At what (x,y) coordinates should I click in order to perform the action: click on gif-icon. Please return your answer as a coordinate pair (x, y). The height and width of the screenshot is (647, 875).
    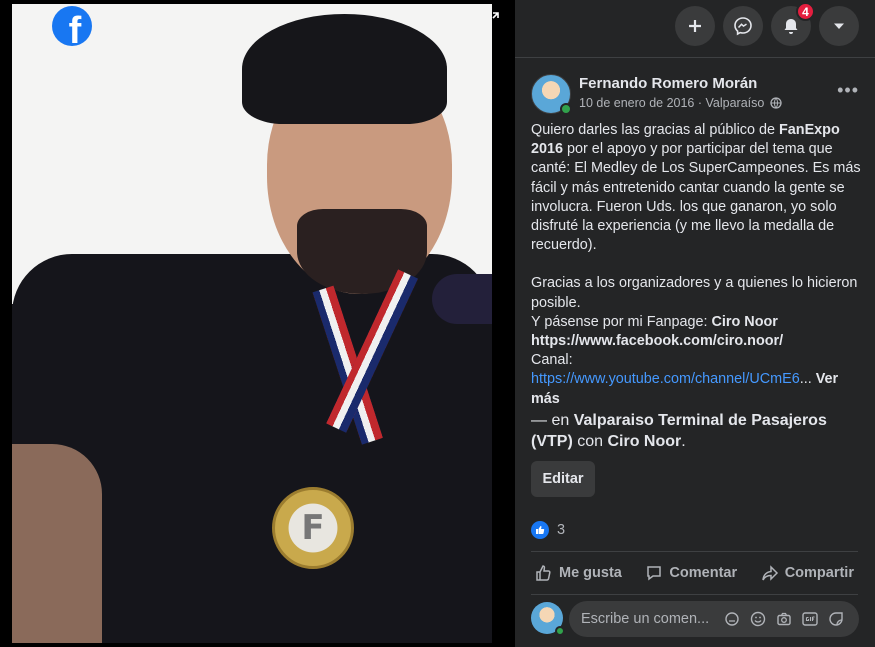
    Looking at the image, I should click on (810, 619).